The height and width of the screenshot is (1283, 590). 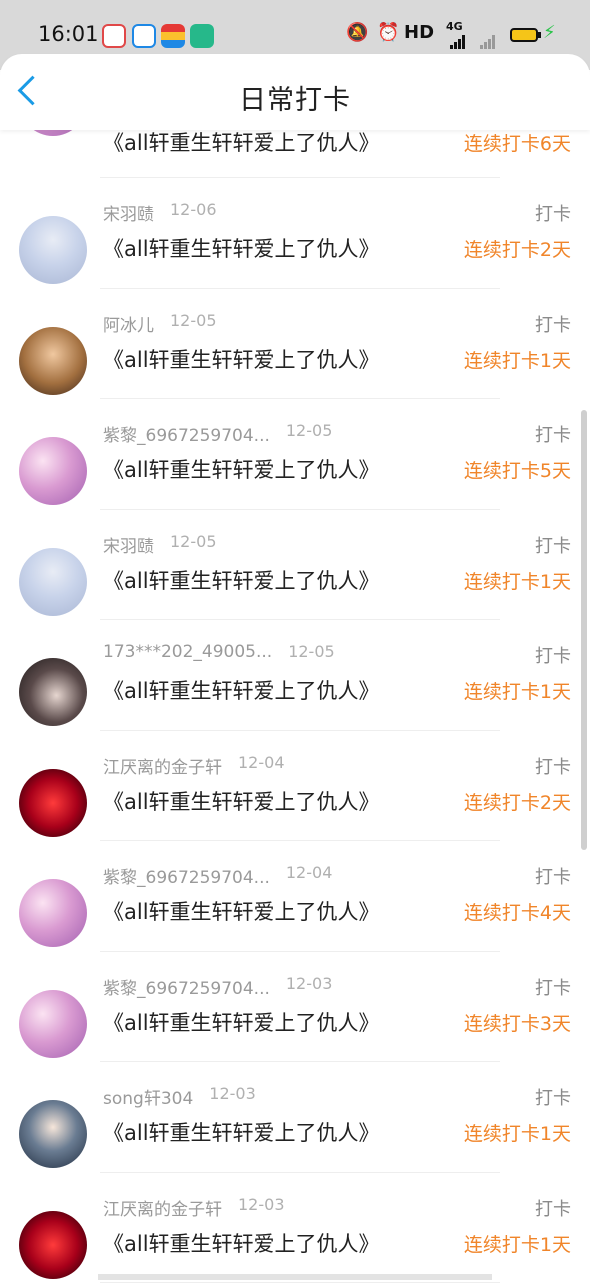 I want to click on list-item: song轩304 12-03 打卡《all轩重生轩轩爱上了仇人》 连续打卡1天, so click(x=295, y=1117).